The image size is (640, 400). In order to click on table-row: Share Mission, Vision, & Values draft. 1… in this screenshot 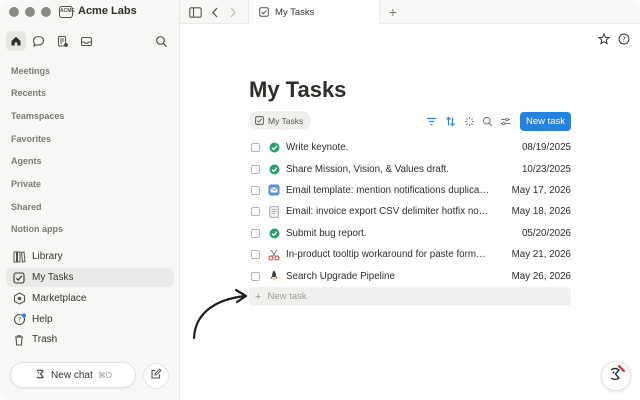, I will do `click(411, 168)`.